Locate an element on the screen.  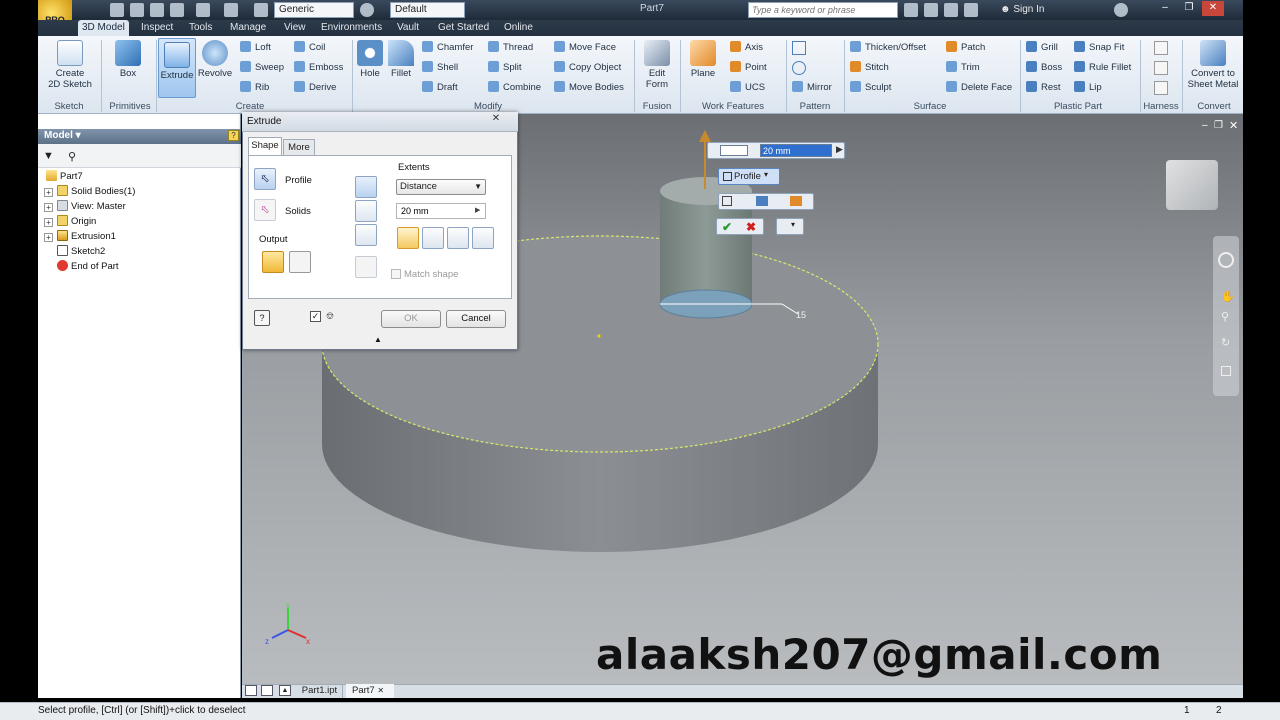
rib-button: Rib is located at coordinates (254, 88).